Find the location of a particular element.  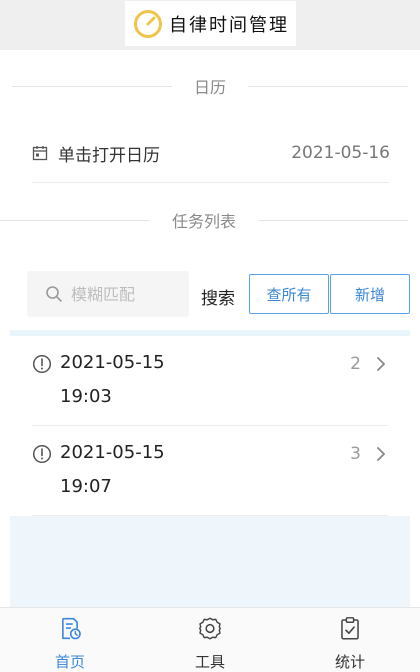

calendar-heading: 日历 is located at coordinates (210, 87).